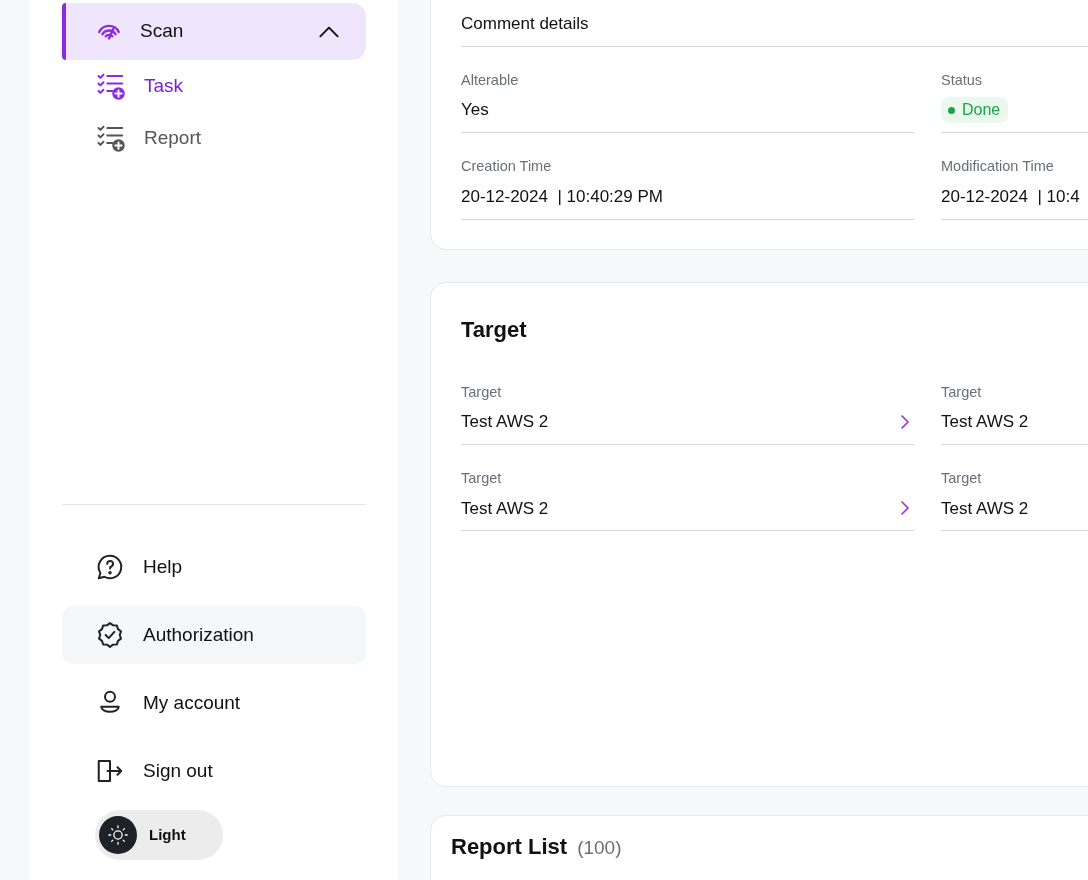  What do you see at coordinates (507, 167) in the screenshot?
I see `field-label: Creation Time` at bounding box center [507, 167].